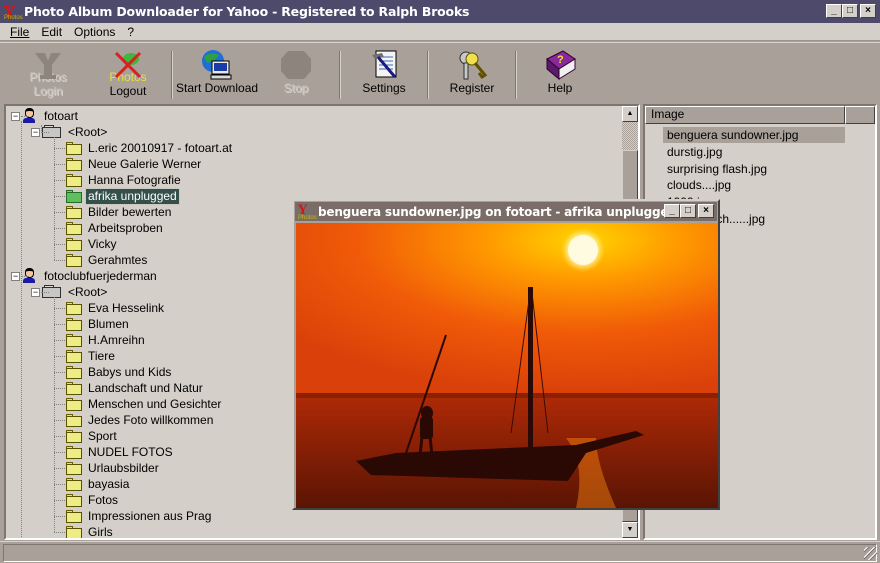  Describe the element at coordinates (19, 32) in the screenshot. I see `menu-file: File` at that location.